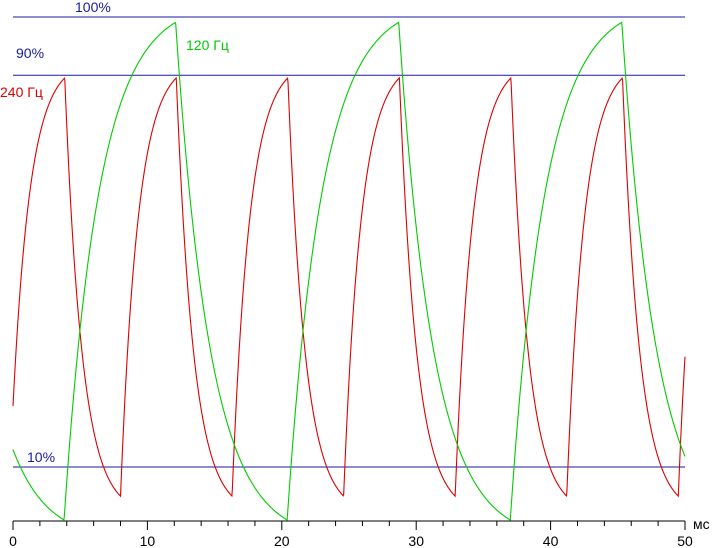  I want to click on x-tick-label: 20, so click(282, 540).